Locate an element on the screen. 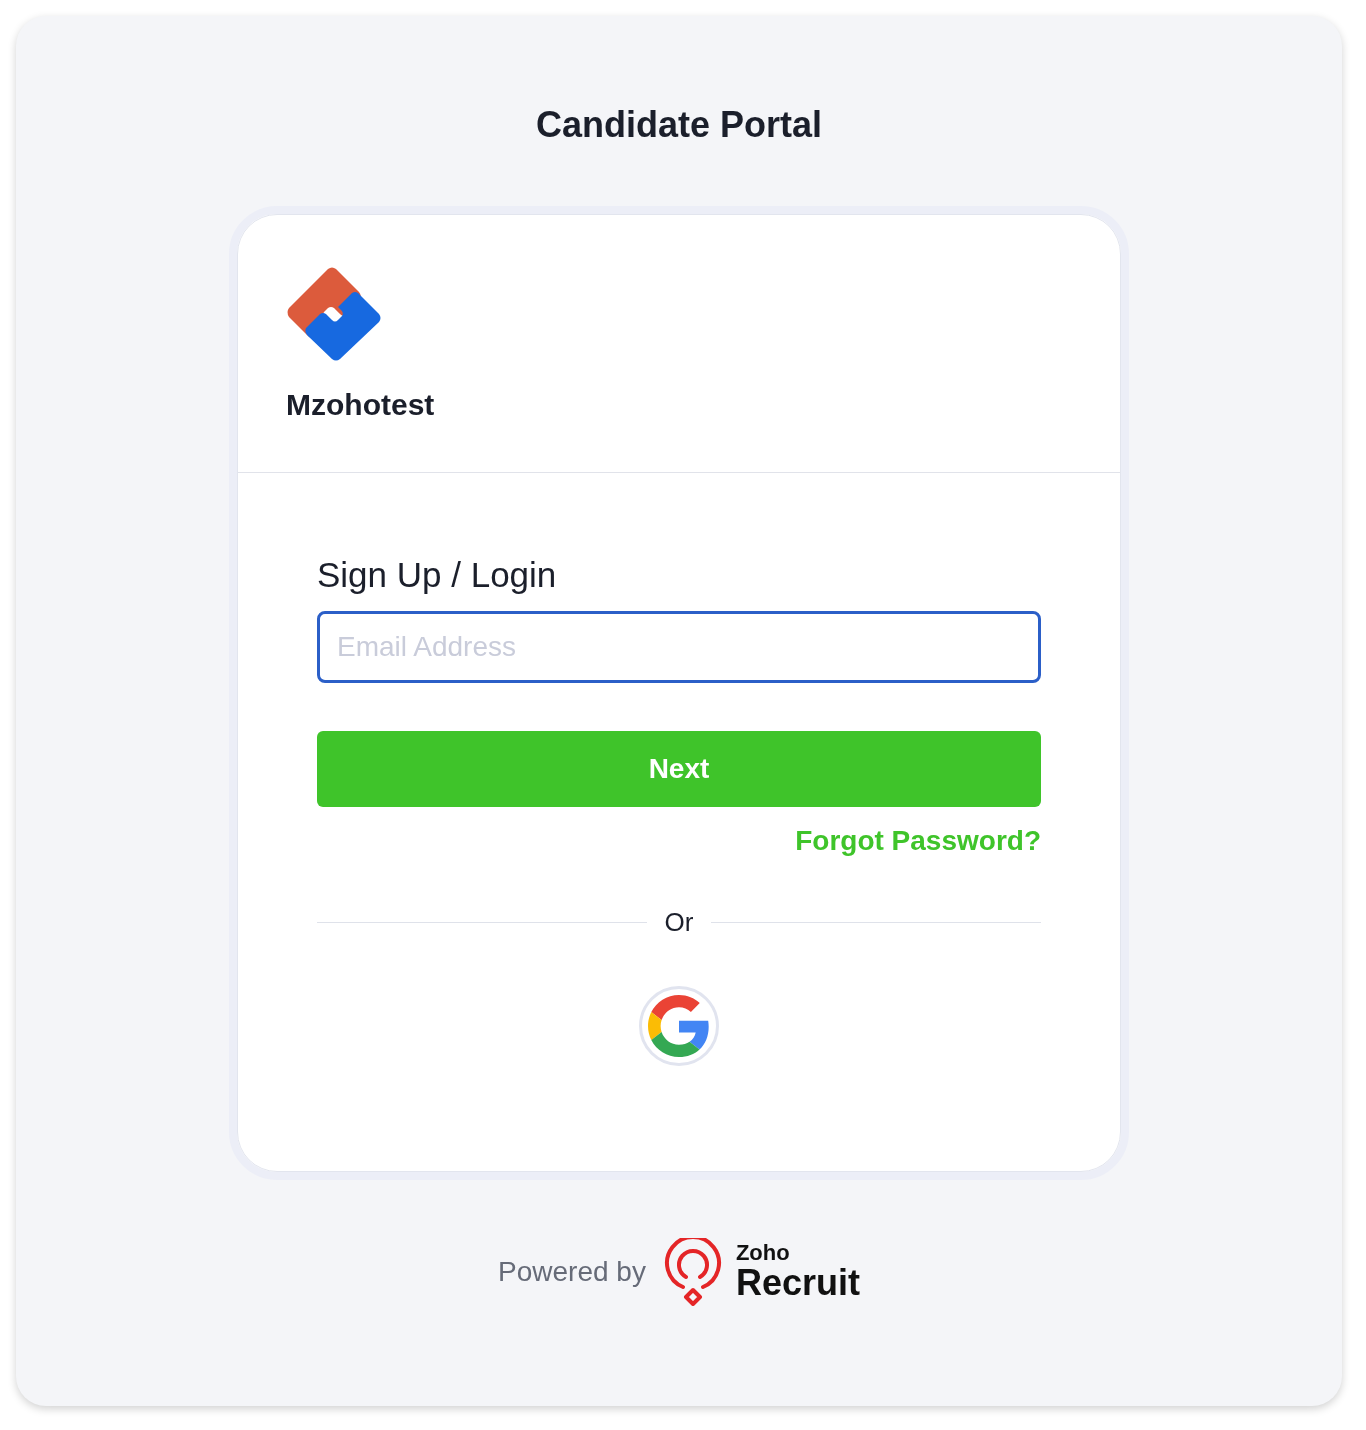 The height and width of the screenshot is (1430, 1366). company-logo-icon is located at coordinates (334, 314).